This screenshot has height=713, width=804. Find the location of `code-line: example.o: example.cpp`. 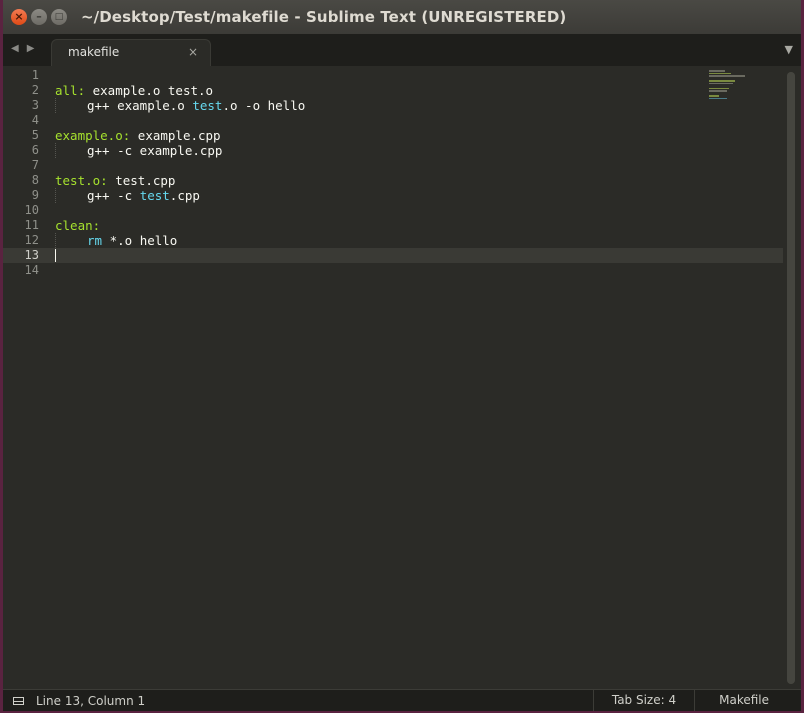

code-line: example.o: example.cpp is located at coordinates (417, 135).